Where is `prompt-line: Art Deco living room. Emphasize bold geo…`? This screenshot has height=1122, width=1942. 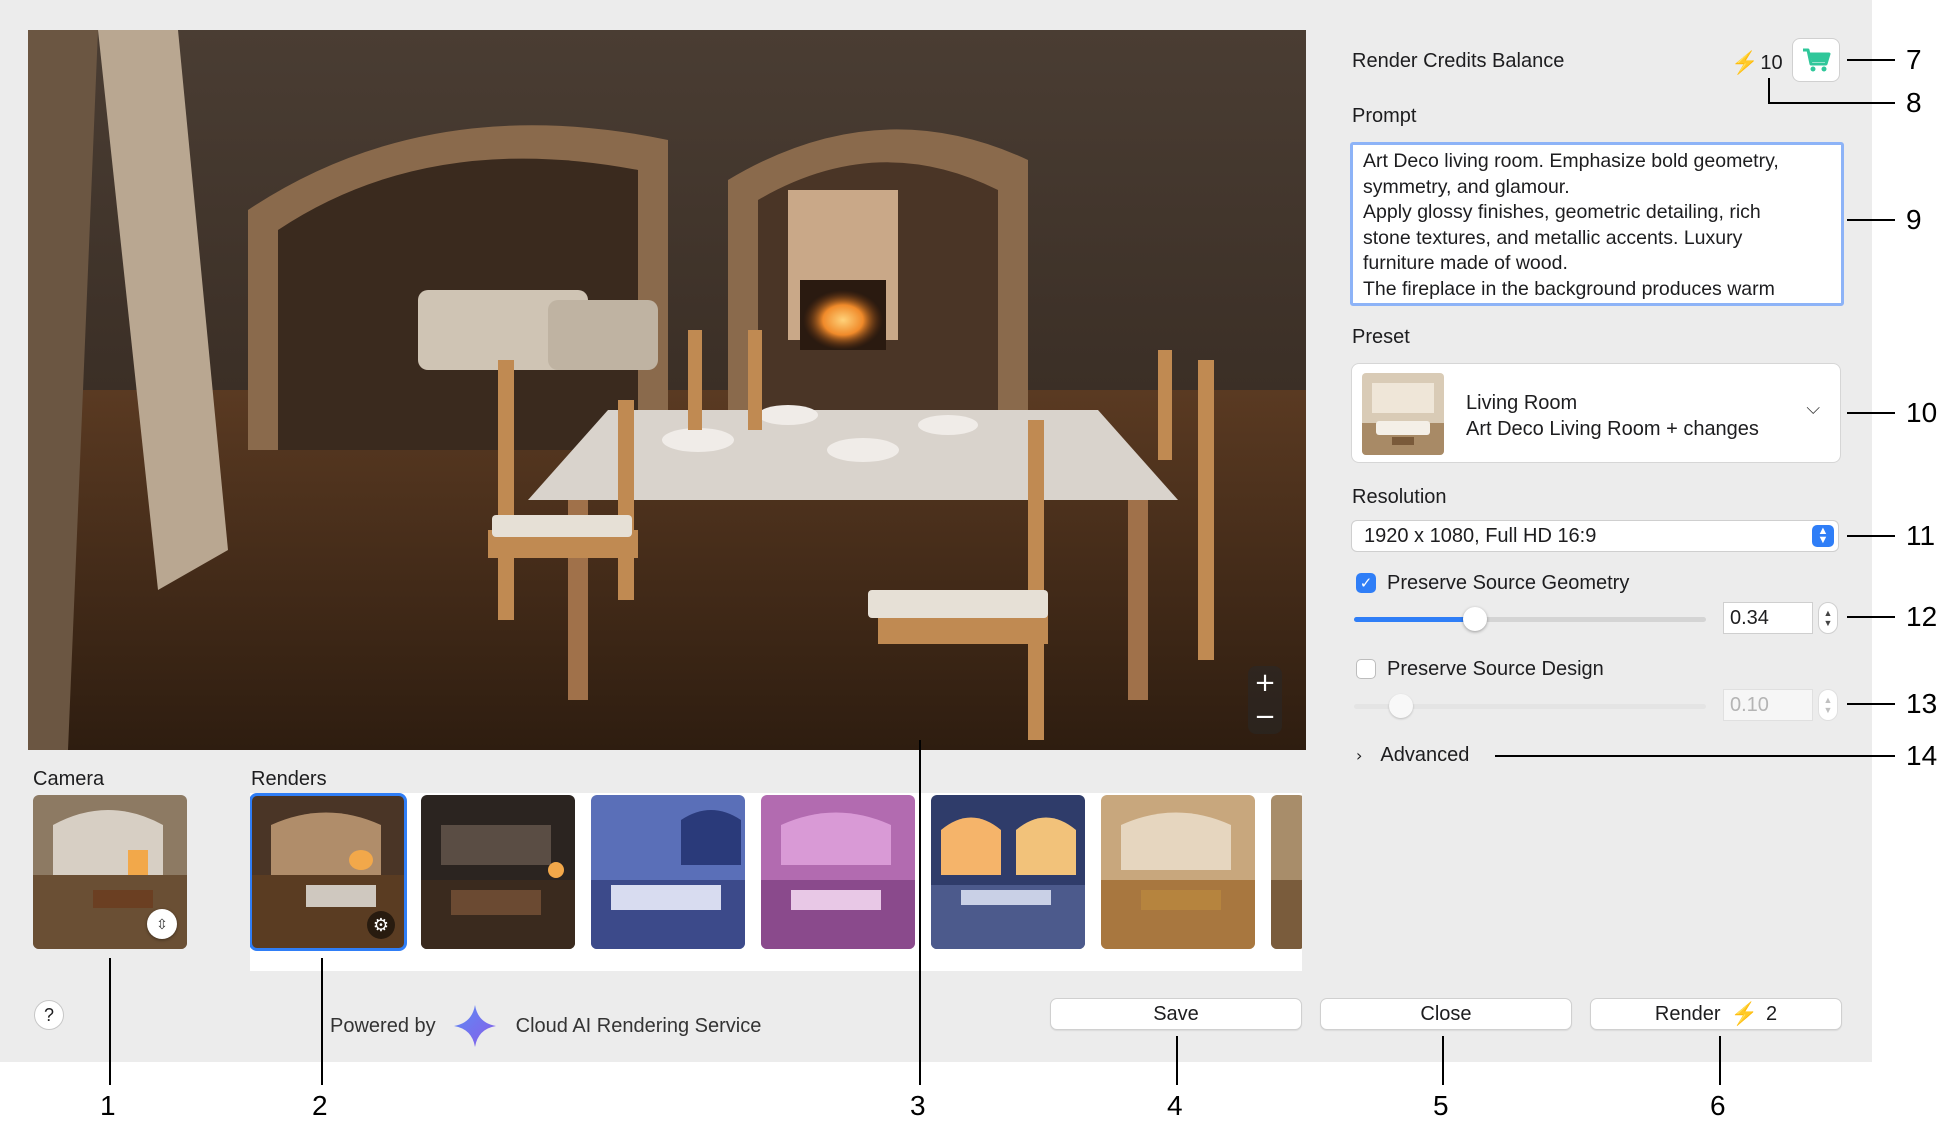
prompt-line: Art Deco living room. Emphasize bold geo… is located at coordinates (1571, 161).